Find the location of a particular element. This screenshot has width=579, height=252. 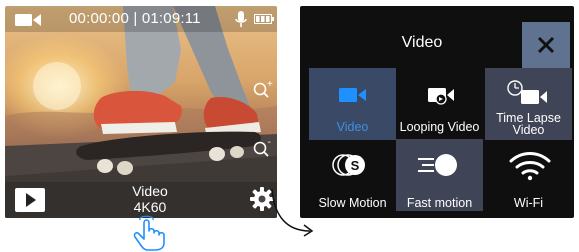

close-icon is located at coordinates (546, 45).